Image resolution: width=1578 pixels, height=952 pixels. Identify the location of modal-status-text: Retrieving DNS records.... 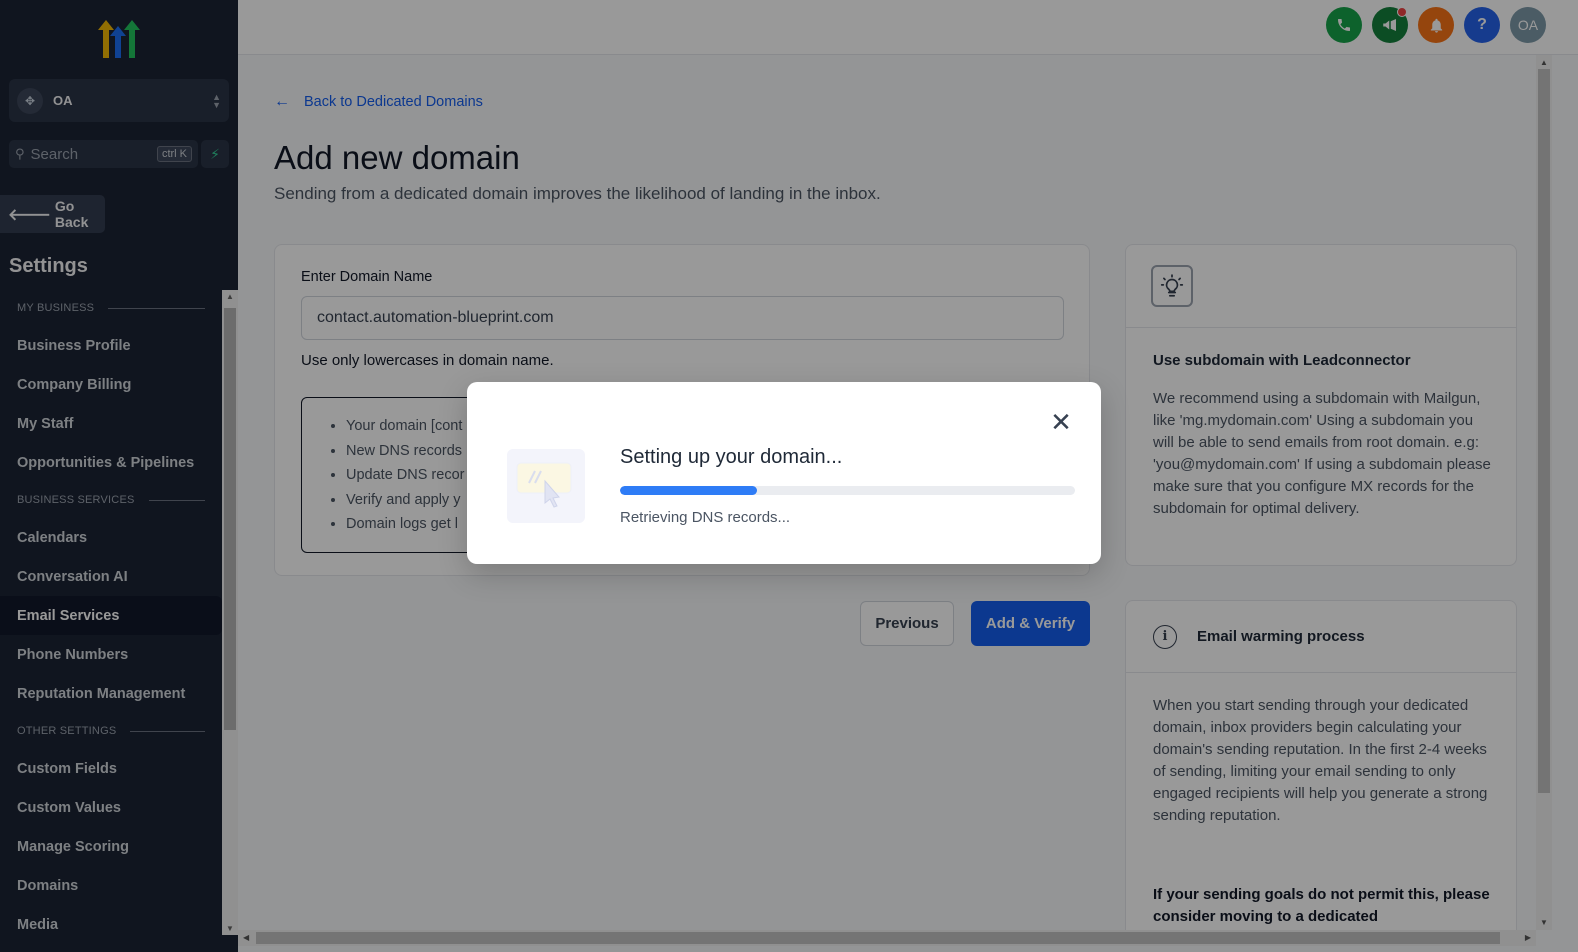
(705, 517).